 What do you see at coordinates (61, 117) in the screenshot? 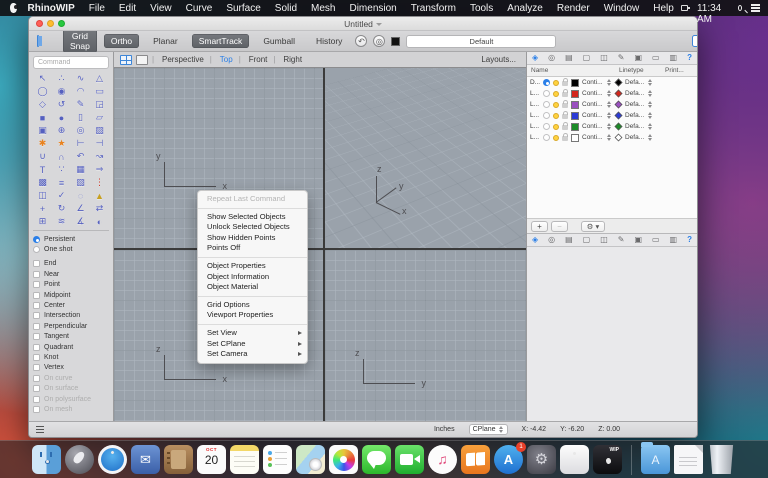
I see `sphere-tool: ●` at bounding box center [61, 117].